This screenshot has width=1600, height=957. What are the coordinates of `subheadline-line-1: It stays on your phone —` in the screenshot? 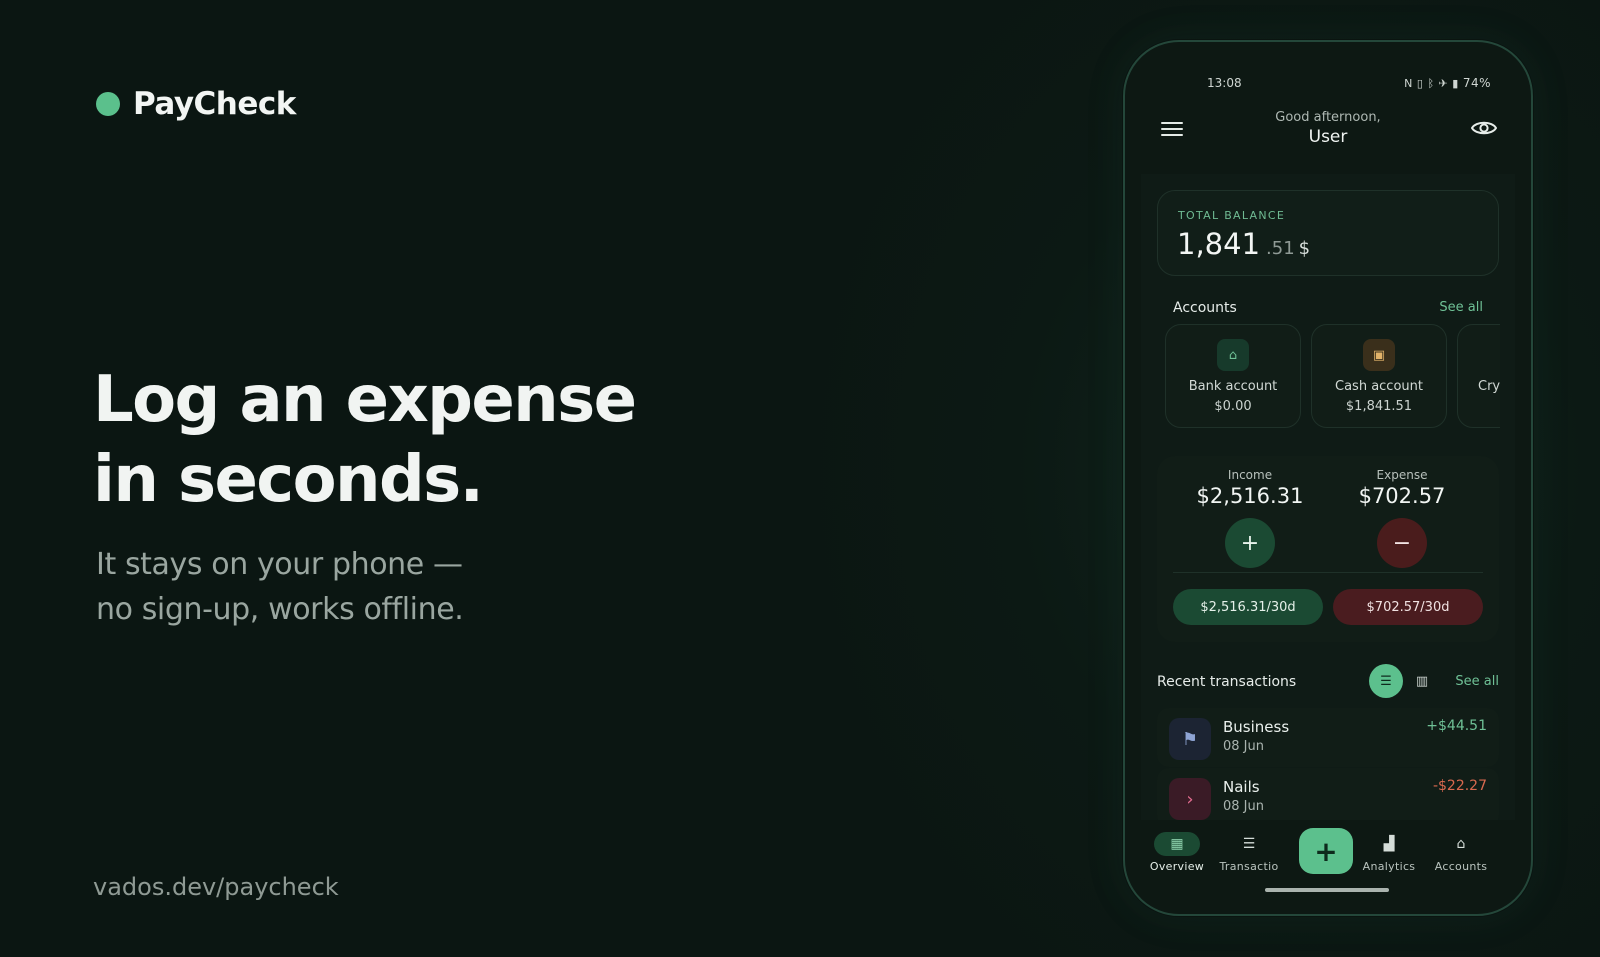 It's located at (279, 564).